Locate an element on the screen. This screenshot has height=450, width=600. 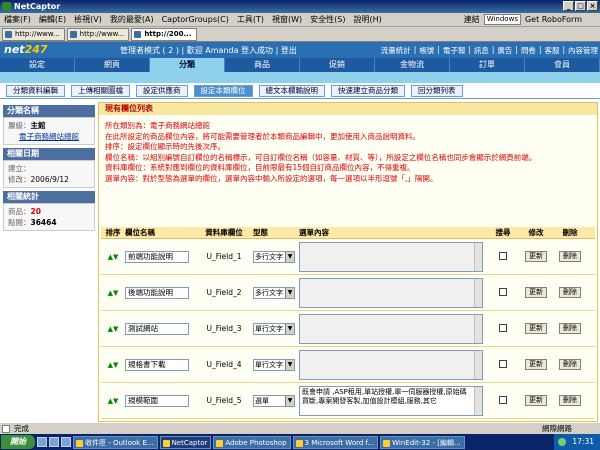
field-name-input: 規模範圍 is located at coordinates (157, 400).